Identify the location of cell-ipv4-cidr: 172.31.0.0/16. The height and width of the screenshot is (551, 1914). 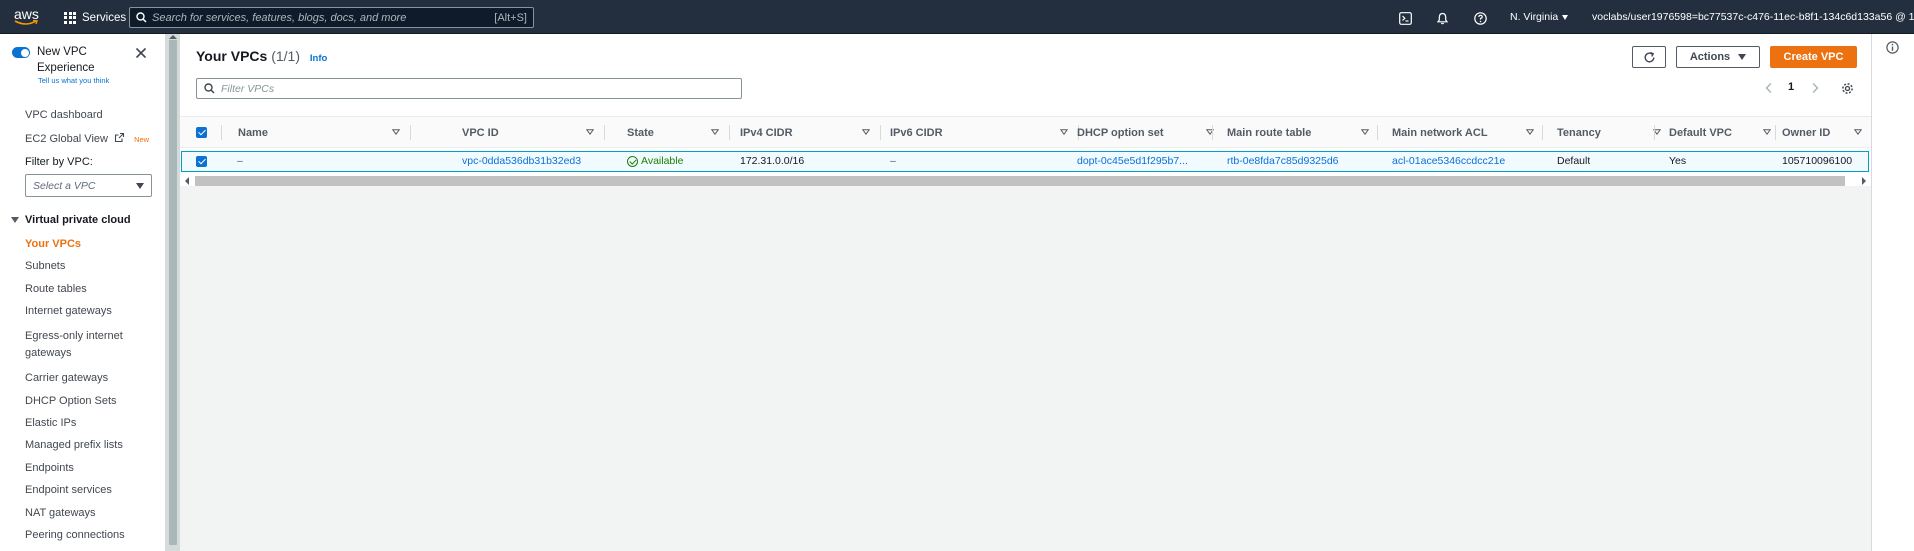
(772, 161).